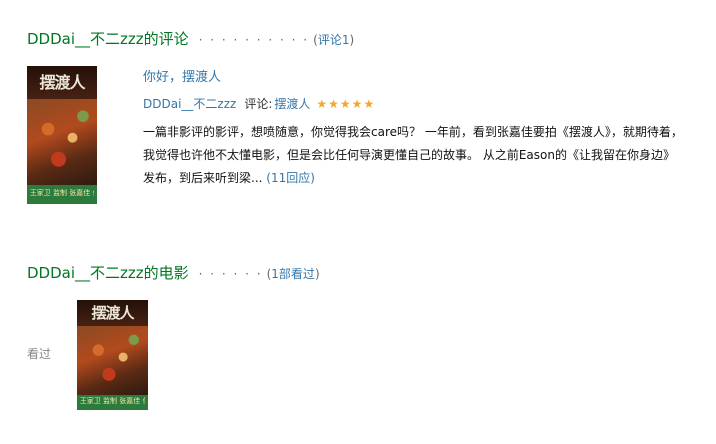 The width and height of the screenshot is (716, 444). I want to click on review-movie-poster: 摆渡人 王家卫 监制 张嘉佳 作品, so click(62, 135).